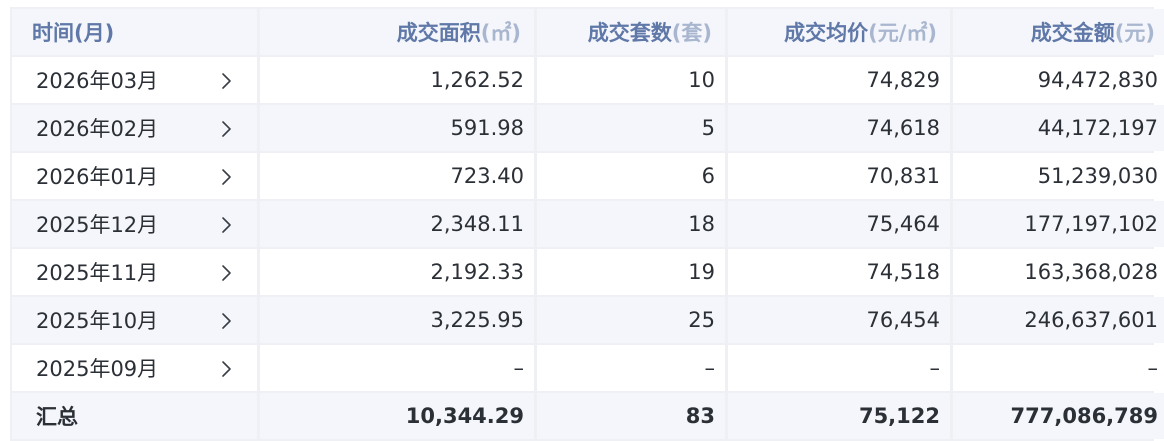 The image size is (1164, 441). I want to click on cell-area: 2,192.33, so click(397, 272).